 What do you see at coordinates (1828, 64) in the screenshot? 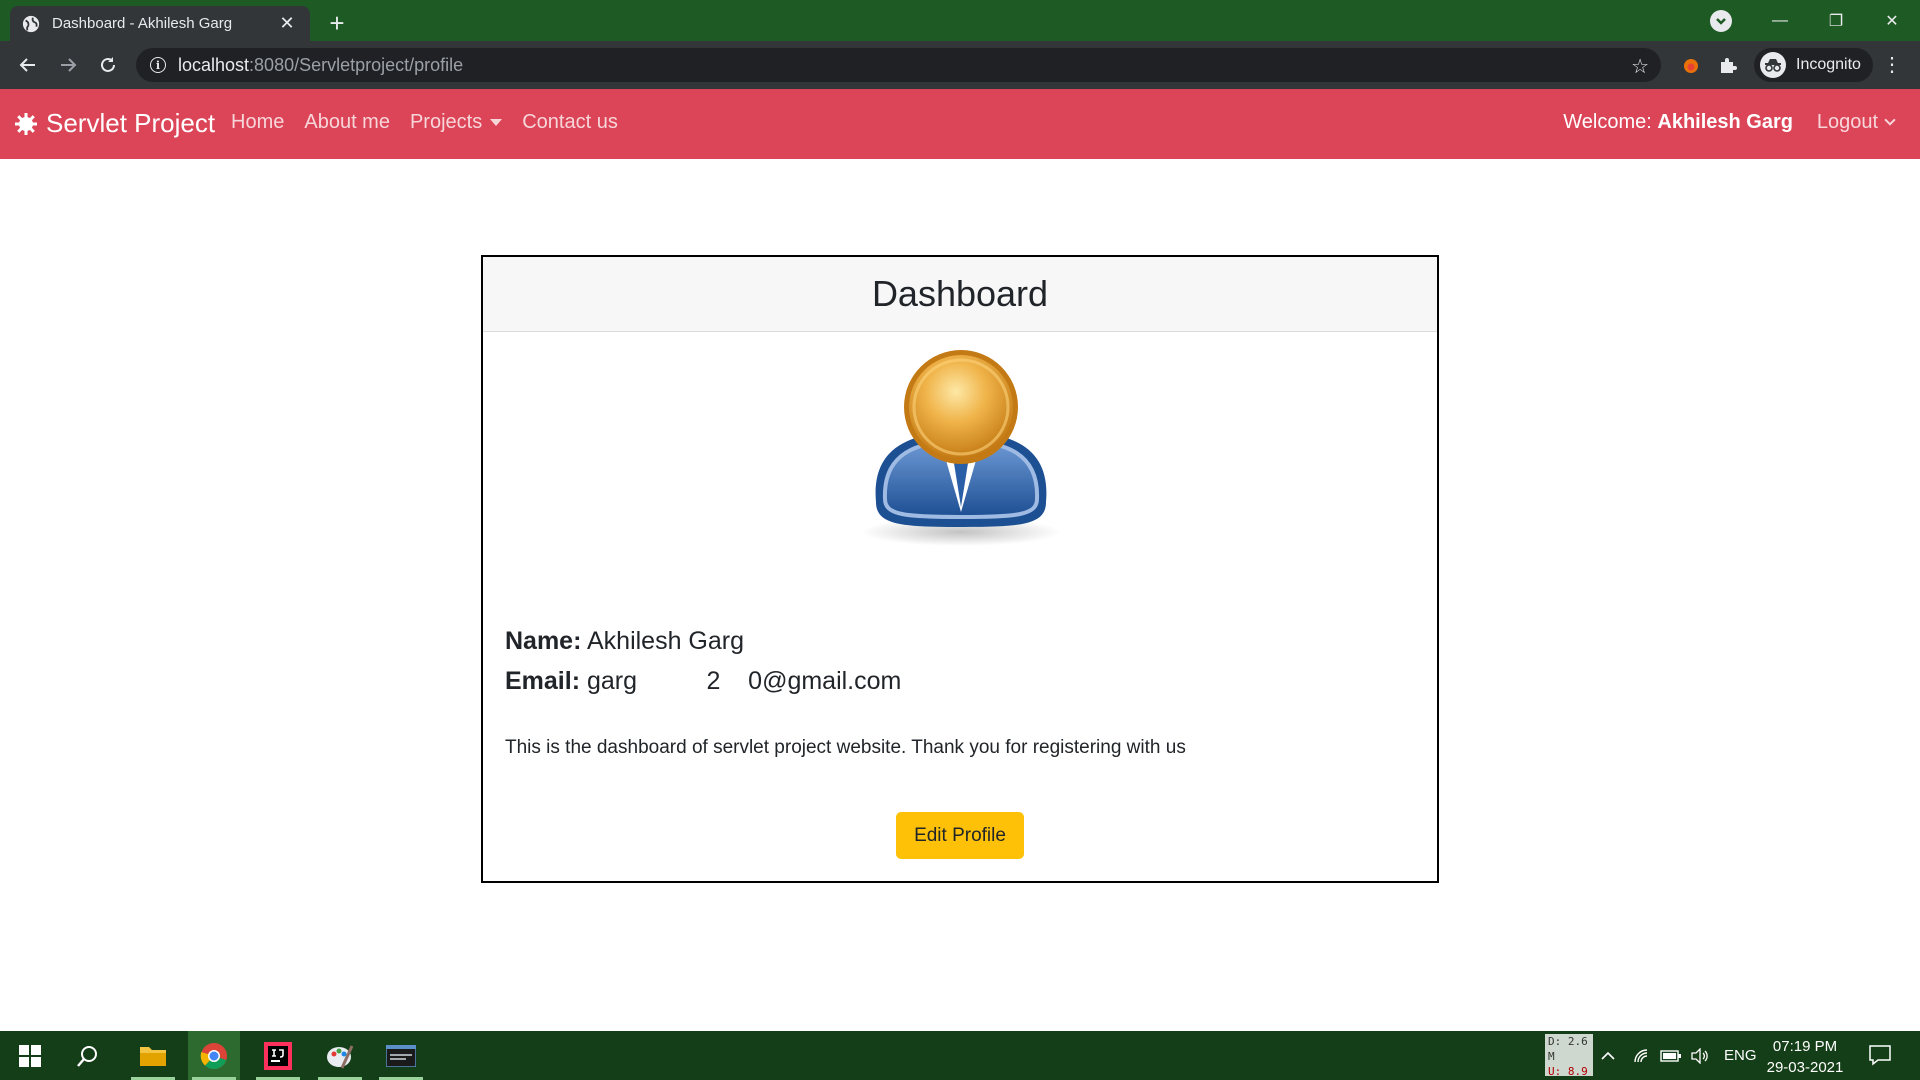
I see `incognito-label: Incognito` at bounding box center [1828, 64].